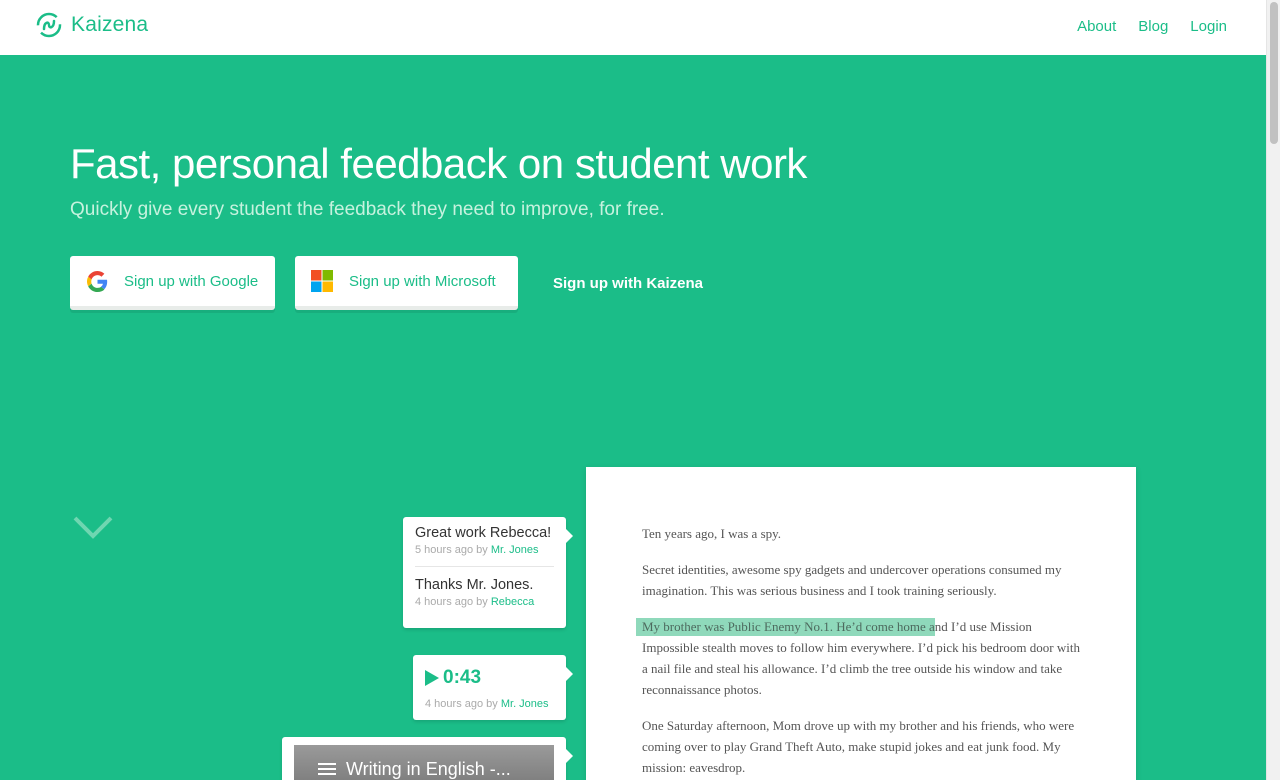  What do you see at coordinates (432, 678) in the screenshot?
I see `play-icon` at bounding box center [432, 678].